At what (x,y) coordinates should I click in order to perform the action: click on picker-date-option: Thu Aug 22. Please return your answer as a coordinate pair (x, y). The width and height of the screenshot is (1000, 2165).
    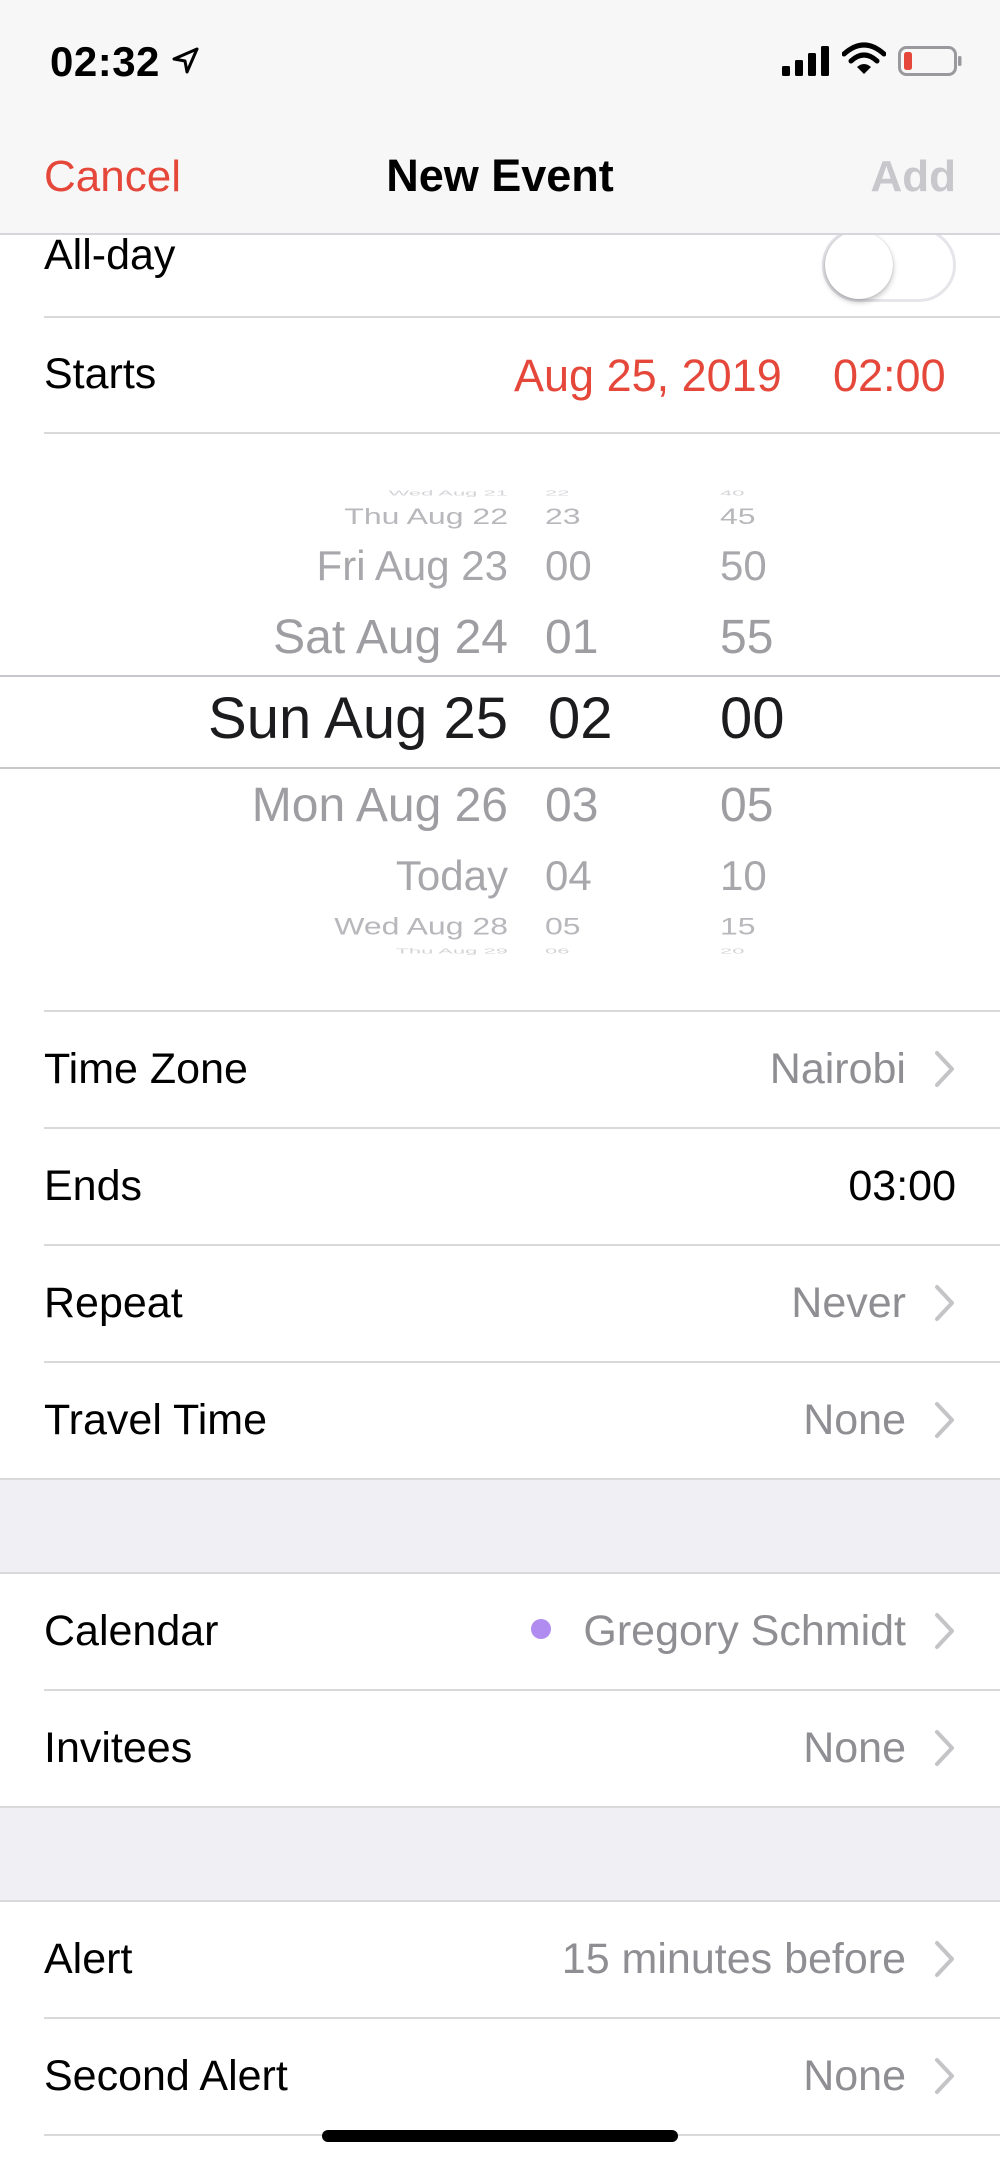
    Looking at the image, I should click on (426, 517).